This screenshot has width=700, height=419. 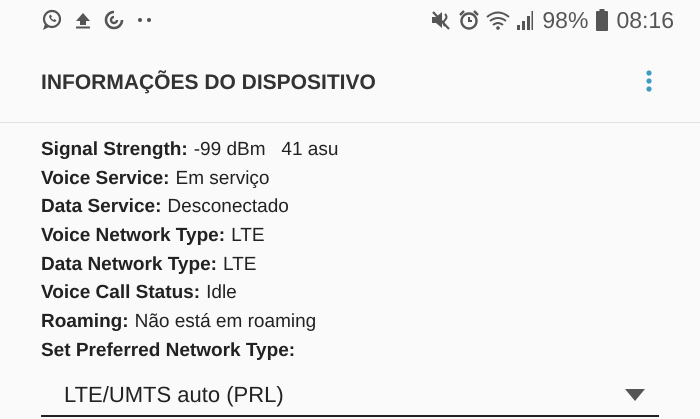 What do you see at coordinates (649, 81) in the screenshot?
I see `menu-icon` at bounding box center [649, 81].